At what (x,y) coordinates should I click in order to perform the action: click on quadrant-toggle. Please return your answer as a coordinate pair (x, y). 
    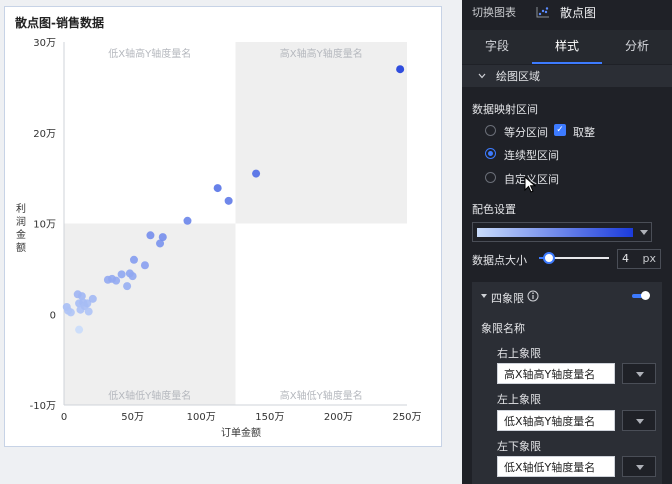
    Looking at the image, I should click on (641, 296).